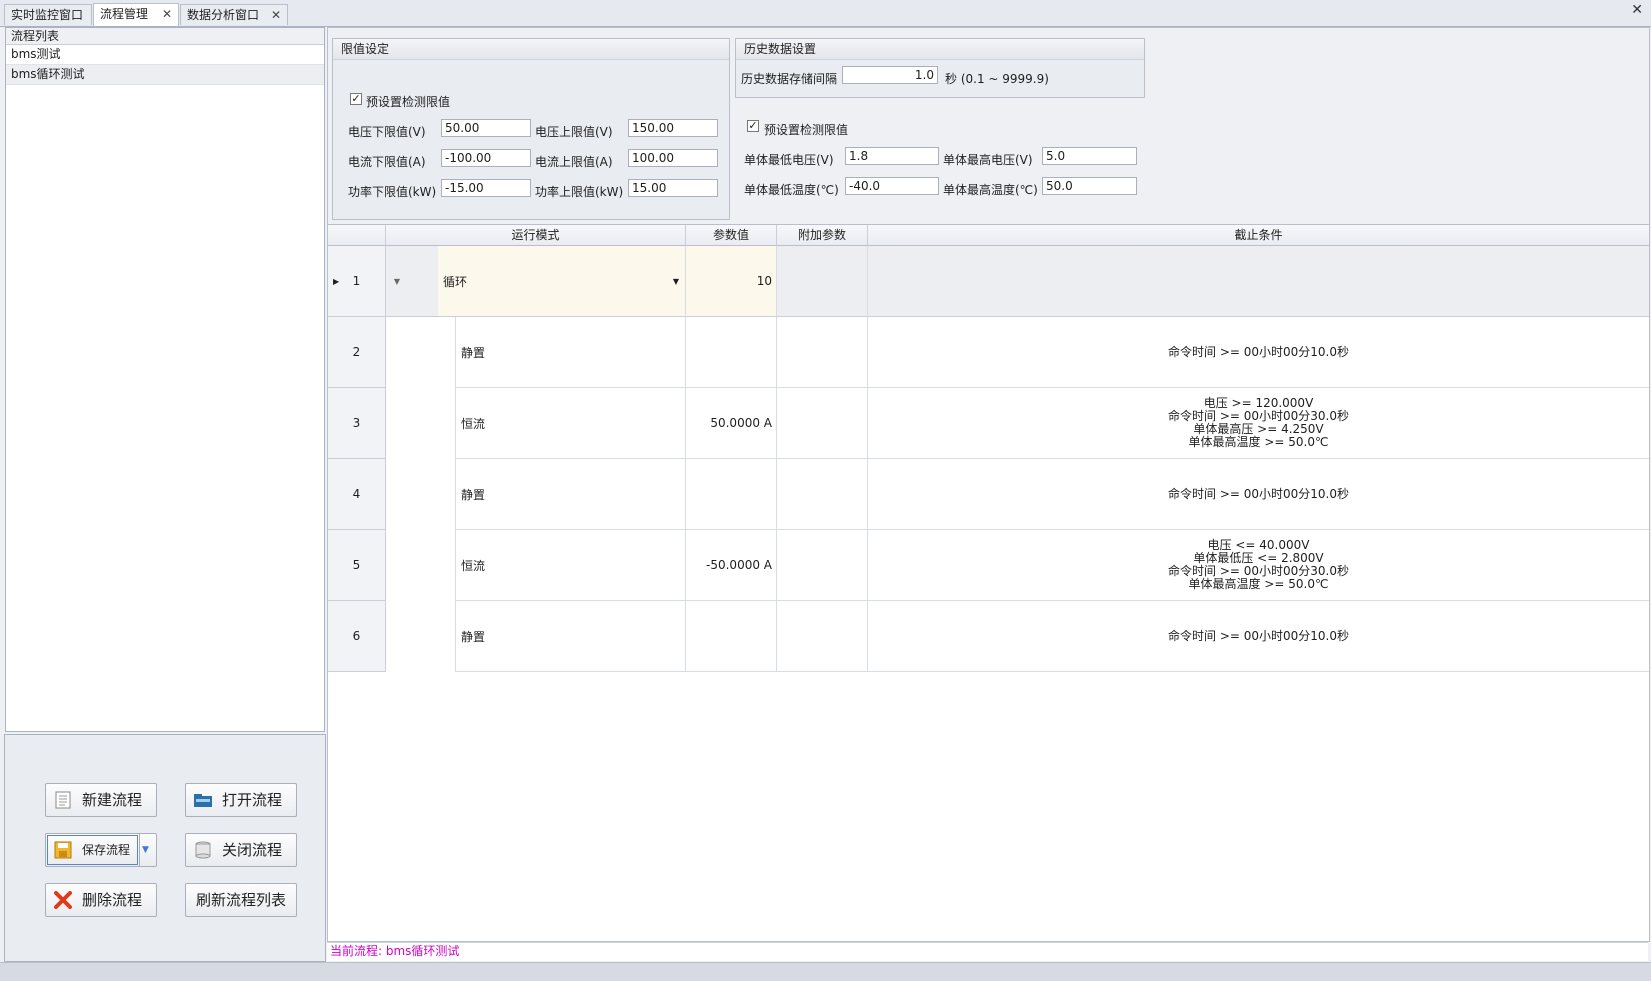 This screenshot has width=1651, height=981. Describe the element at coordinates (357, 352) in the screenshot. I see `table-row-number: 2` at that location.